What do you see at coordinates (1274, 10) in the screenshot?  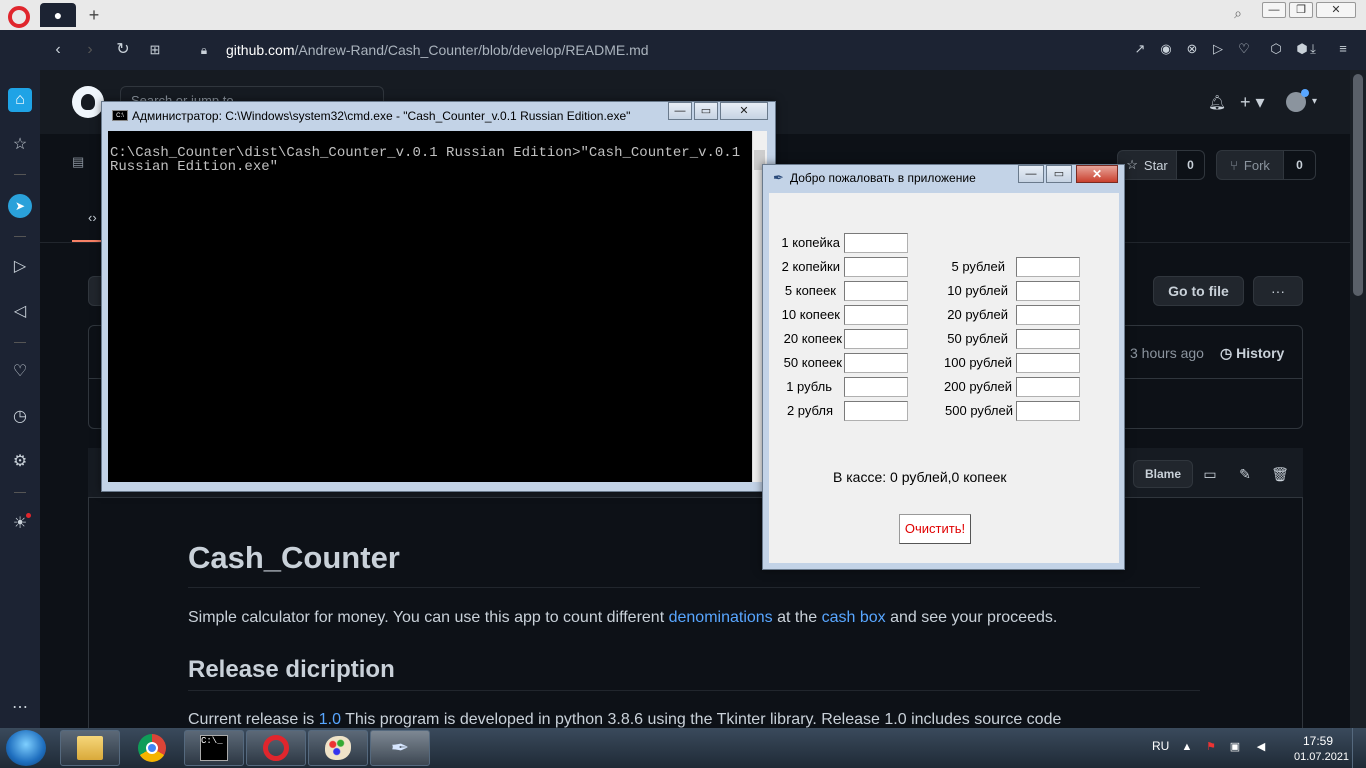 I see `minimize-button: —` at bounding box center [1274, 10].